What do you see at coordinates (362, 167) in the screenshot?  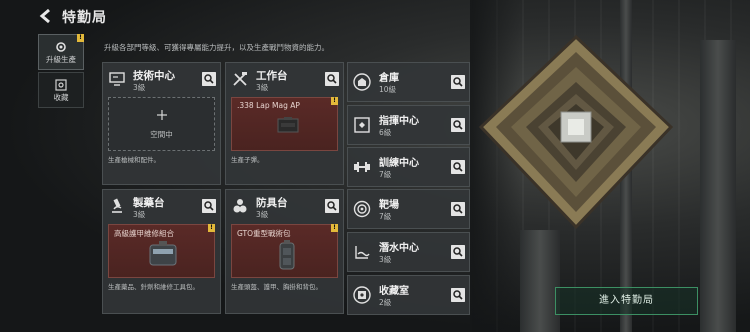 I see `dumbbell-icon` at bounding box center [362, 167].